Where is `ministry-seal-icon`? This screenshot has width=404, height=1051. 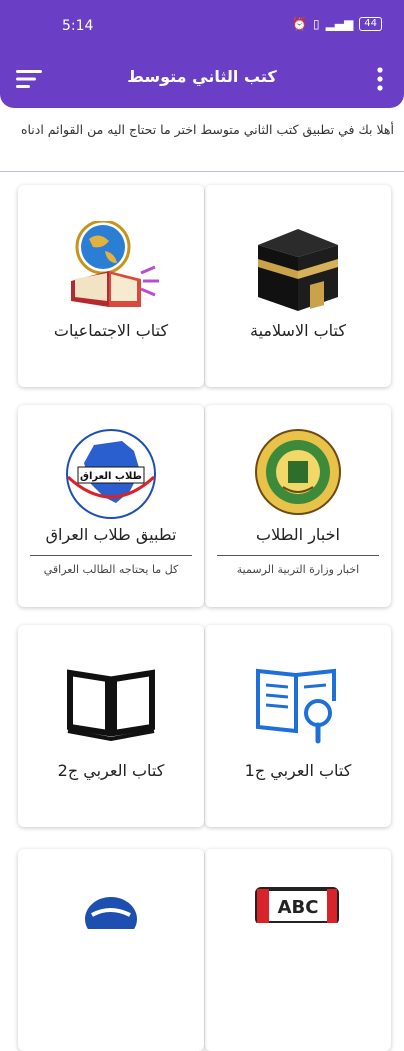 ministry-seal-icon is located at coordinates (298, 472).